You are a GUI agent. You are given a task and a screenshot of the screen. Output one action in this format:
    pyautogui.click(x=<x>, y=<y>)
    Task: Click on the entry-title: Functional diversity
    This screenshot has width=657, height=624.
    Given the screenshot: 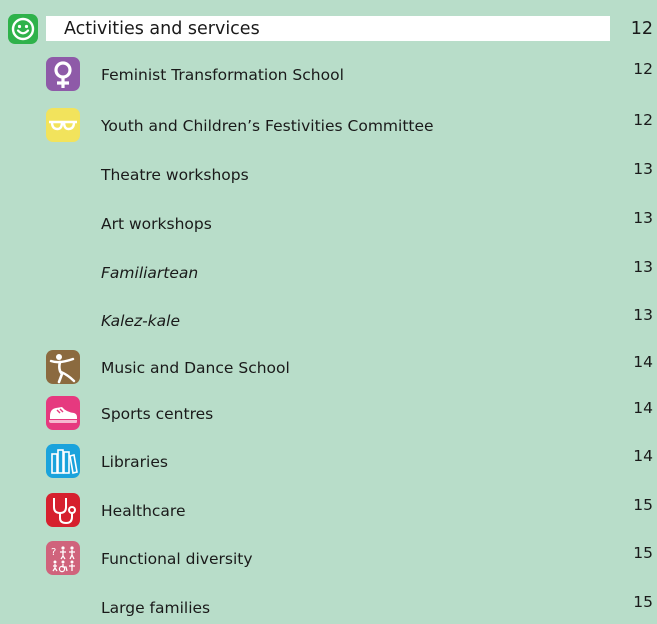 What is the action you would take?
    pyautogui.click(x=177, y=559)
    